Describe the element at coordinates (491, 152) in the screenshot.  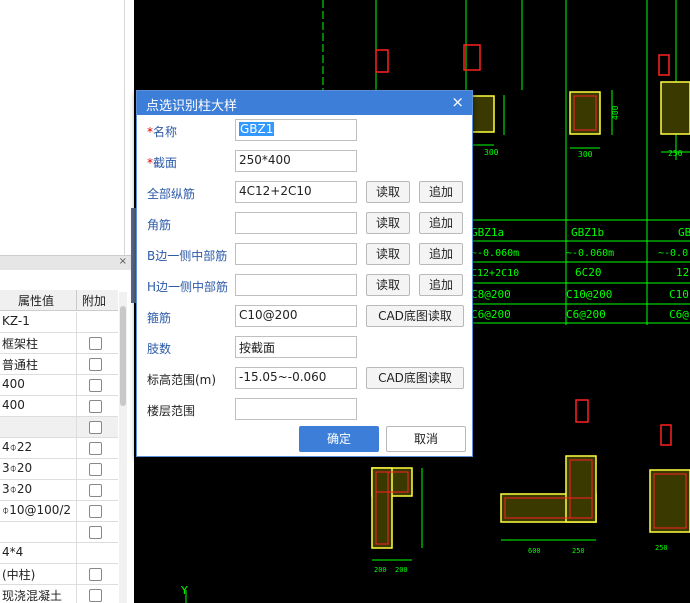
I see `dimension-label: 300` at that location.